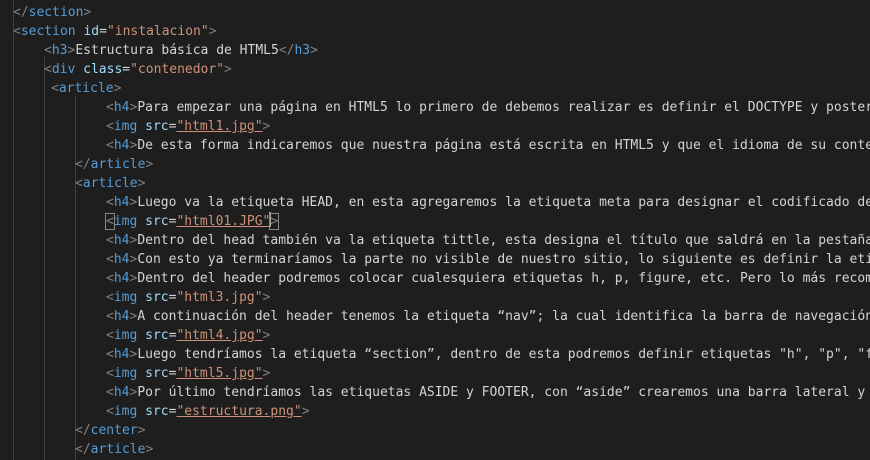 The width and height of the screenshot is (870, 460). What do you see at coordinates (177, 50) in the screenshot?
I see `text-content: Estructura básica de HTML5` at bounding box center [177, 50].